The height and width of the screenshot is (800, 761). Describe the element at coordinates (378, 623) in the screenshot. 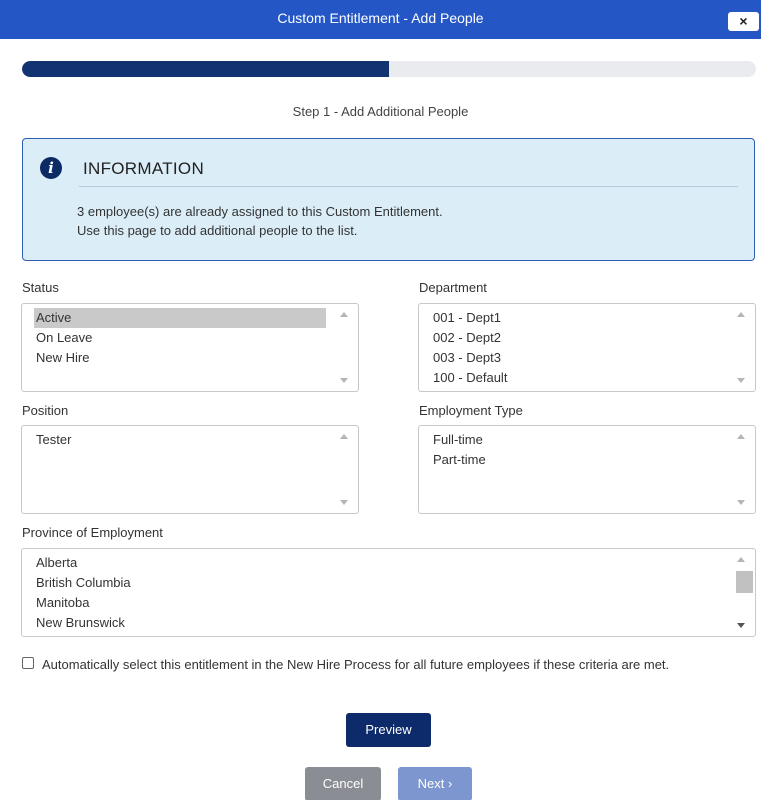

I see `province-option: New Brunswick` at that location.